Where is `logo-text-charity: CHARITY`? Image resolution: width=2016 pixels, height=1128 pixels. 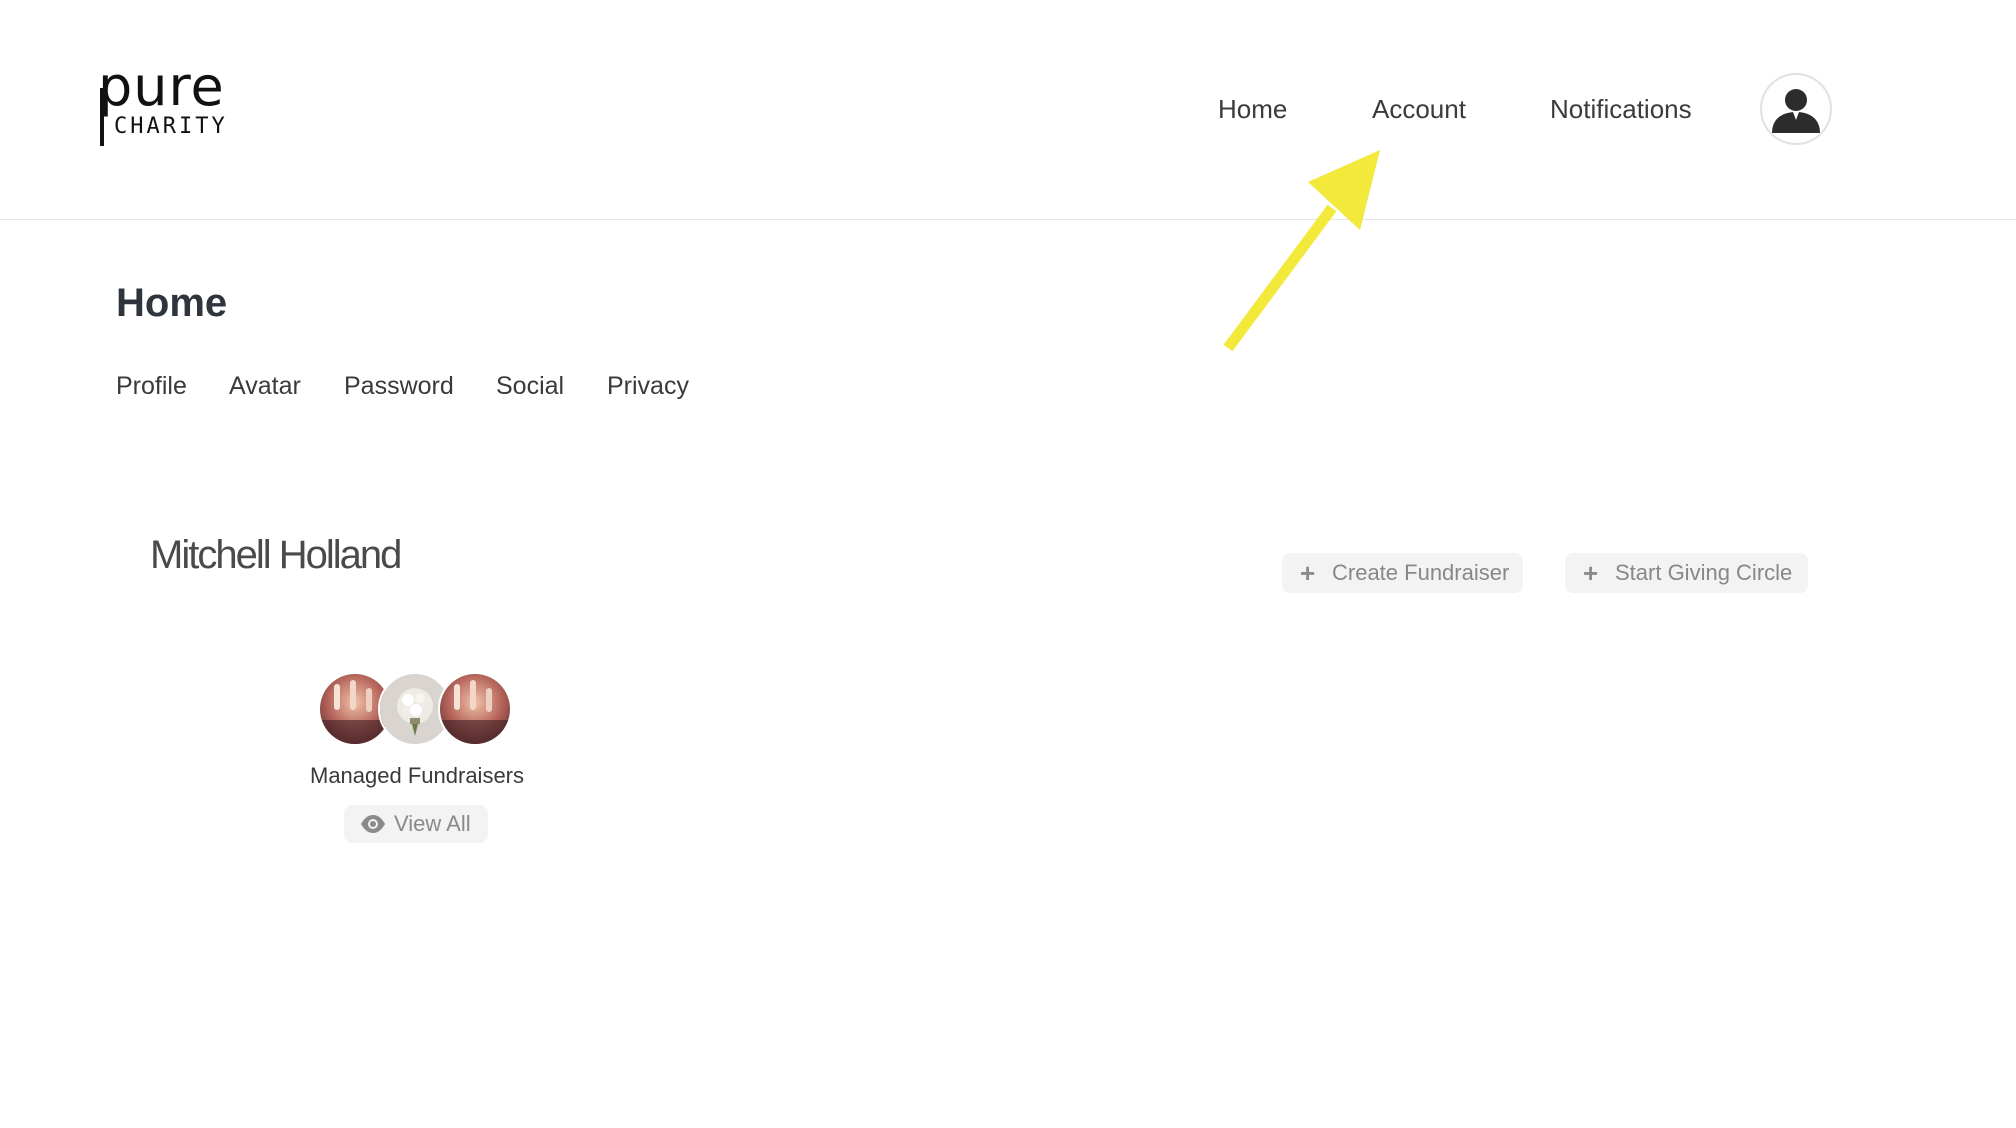
logo-text-charity: CHARITY is located at coordinates (171, 126).